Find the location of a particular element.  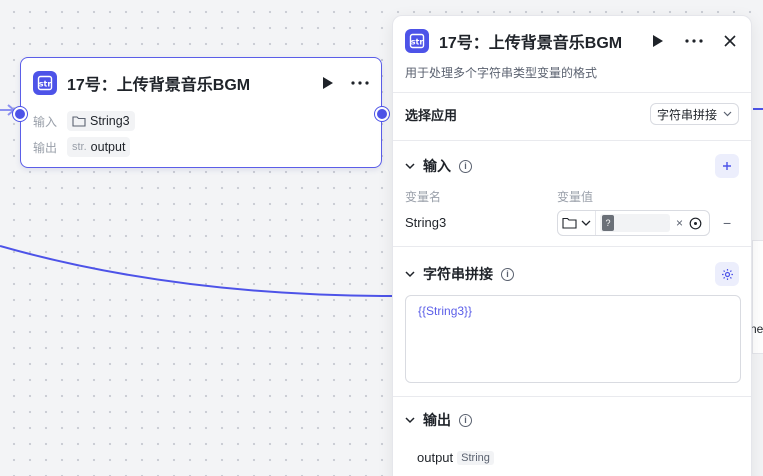

add-variable-button is located at coordinates (727, 166).